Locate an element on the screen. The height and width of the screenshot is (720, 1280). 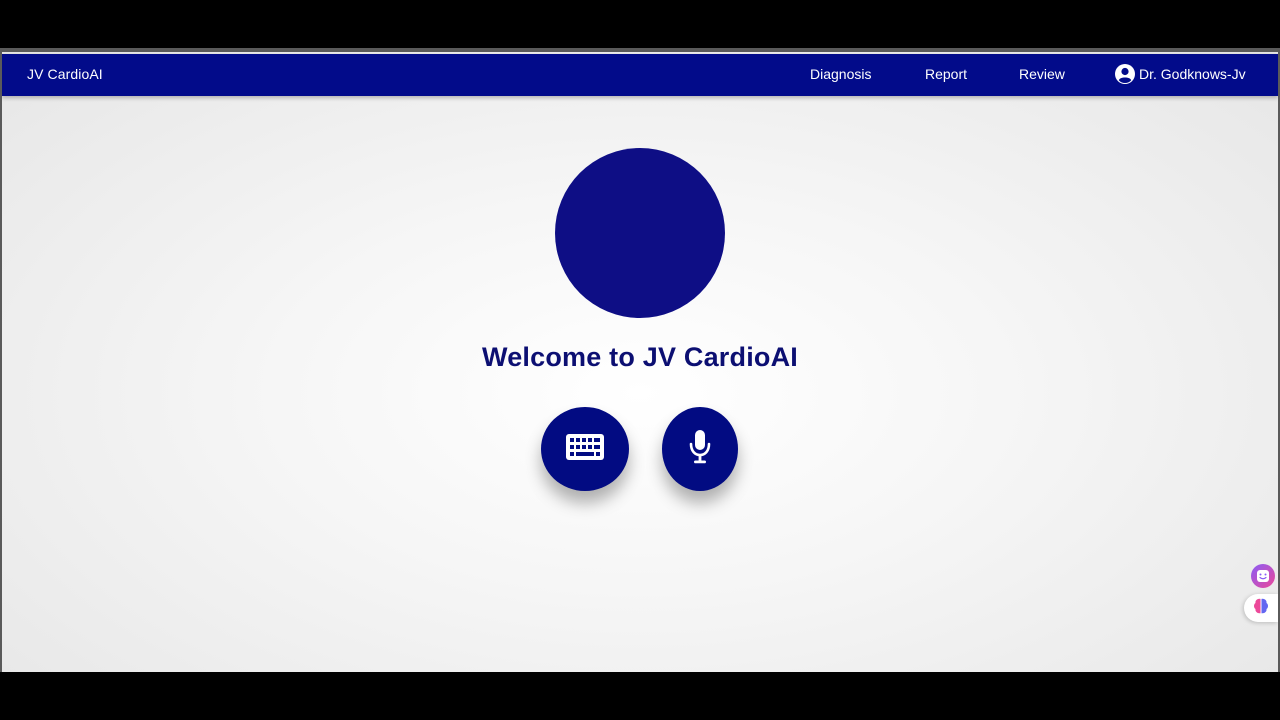
microphone-icon is located at coordinates (700, 449).